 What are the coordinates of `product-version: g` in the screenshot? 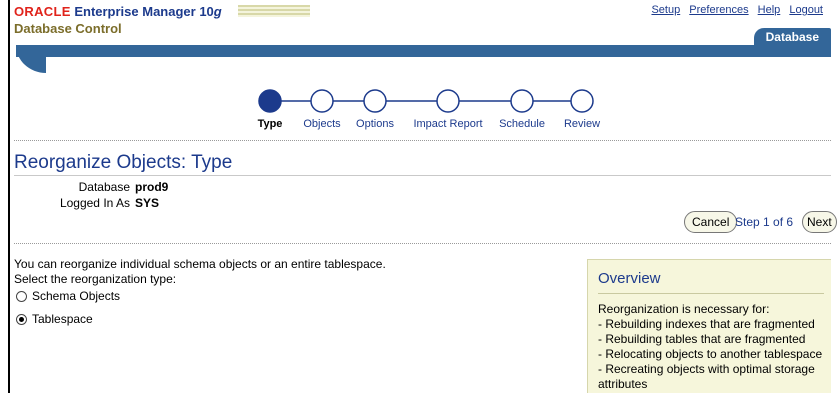 It's located at (217, 11).